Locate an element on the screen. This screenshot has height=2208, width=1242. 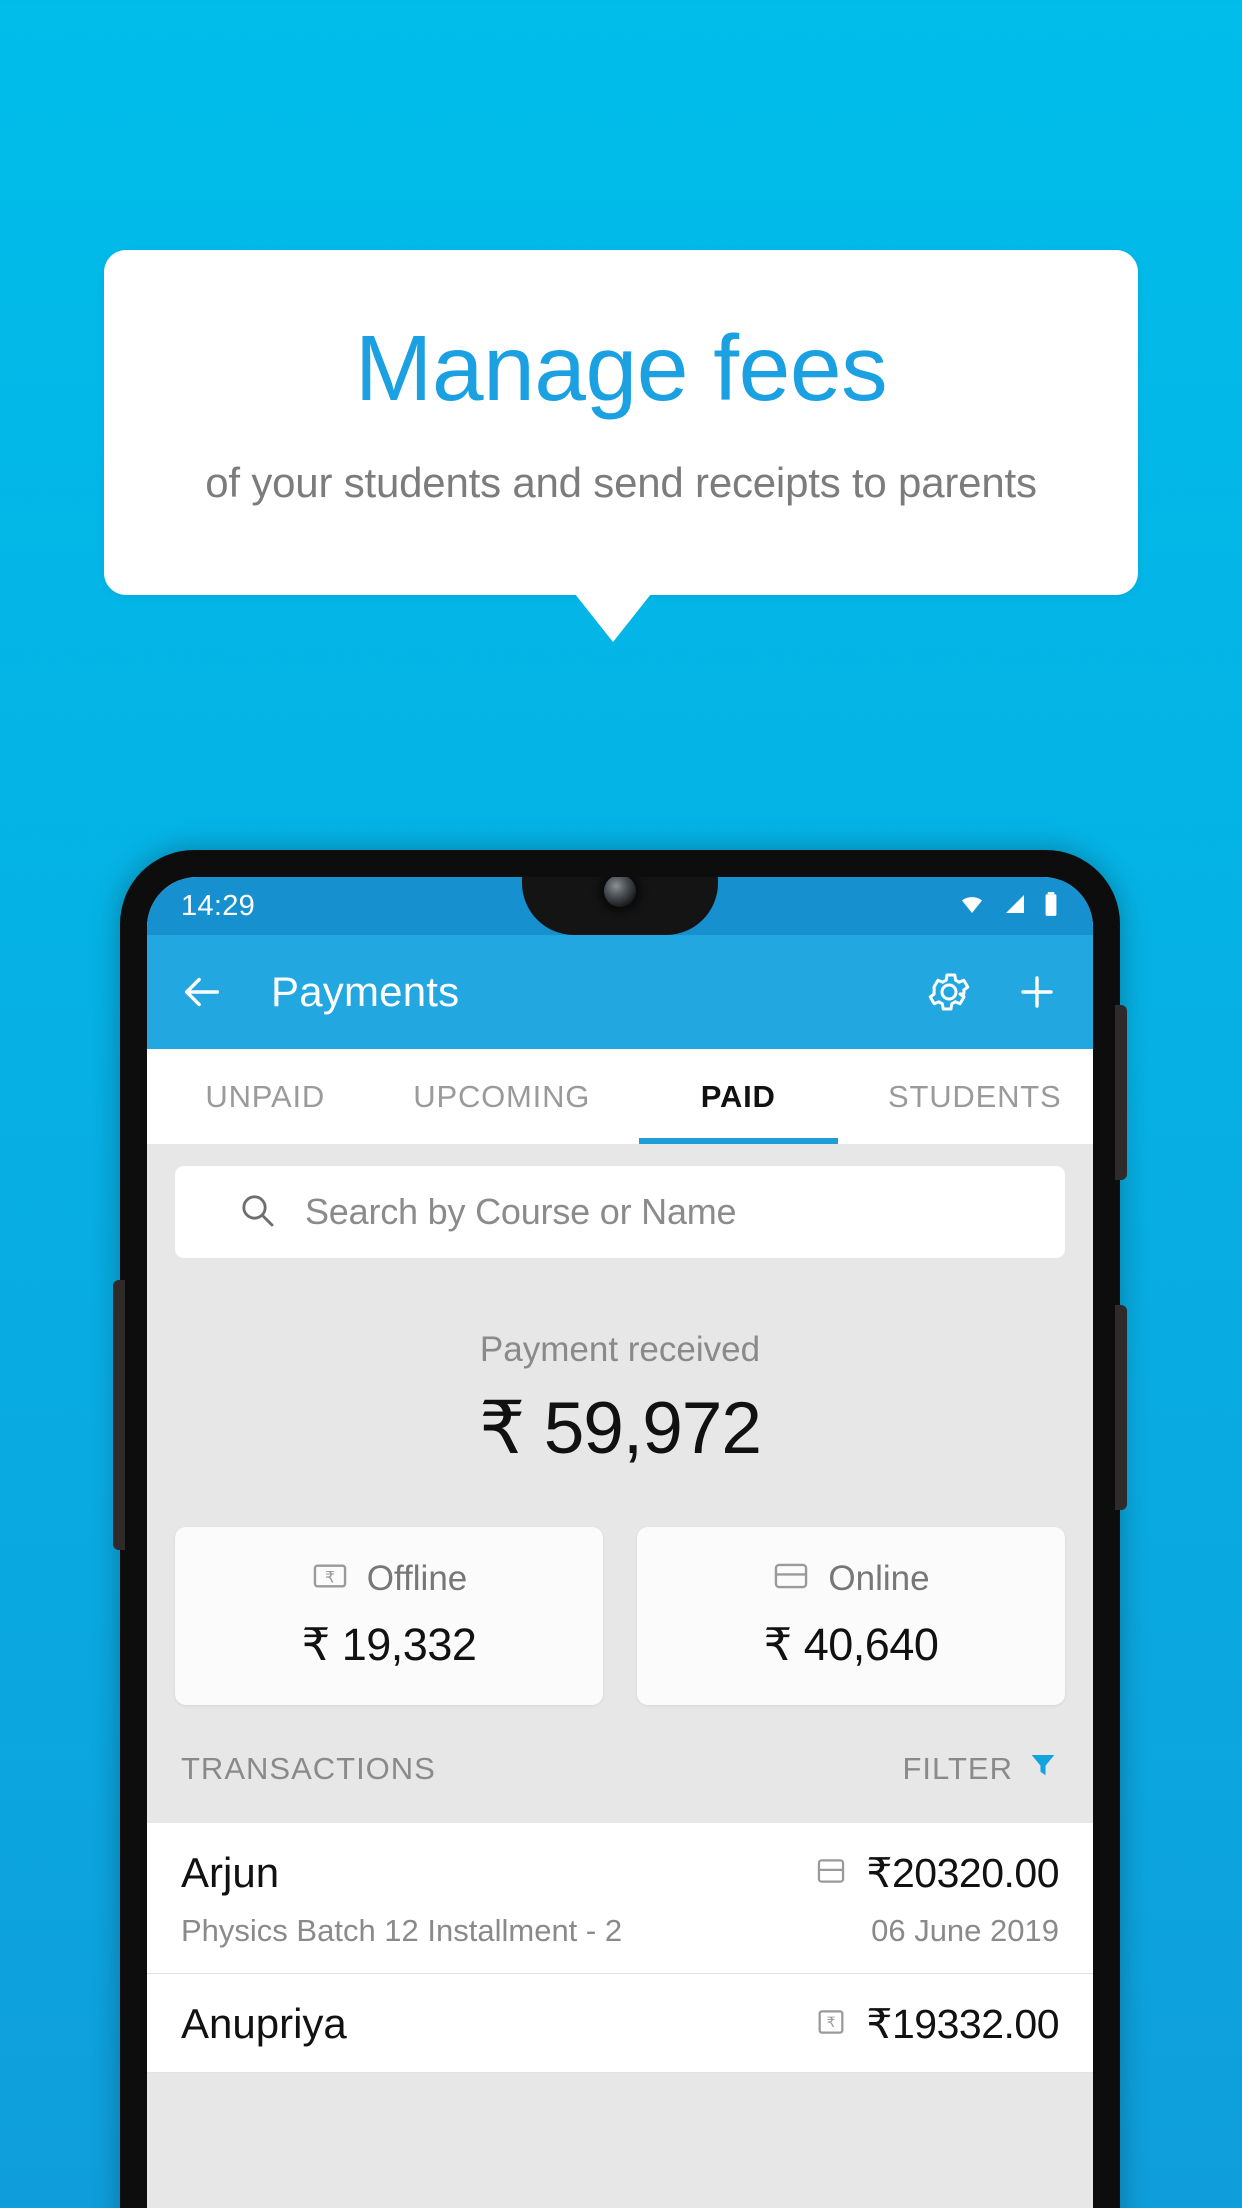
payment-received-amount: ₹ 59,972 is located at coordinates (620, 1428).